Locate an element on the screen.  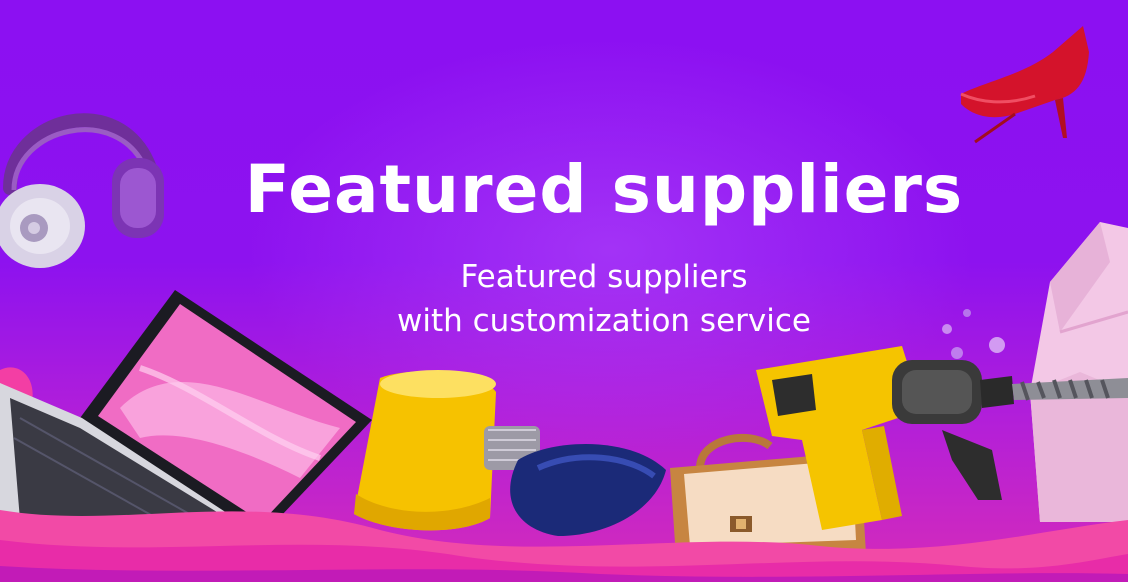
decorative-wave-bottom is located at coordinates (564, 546).